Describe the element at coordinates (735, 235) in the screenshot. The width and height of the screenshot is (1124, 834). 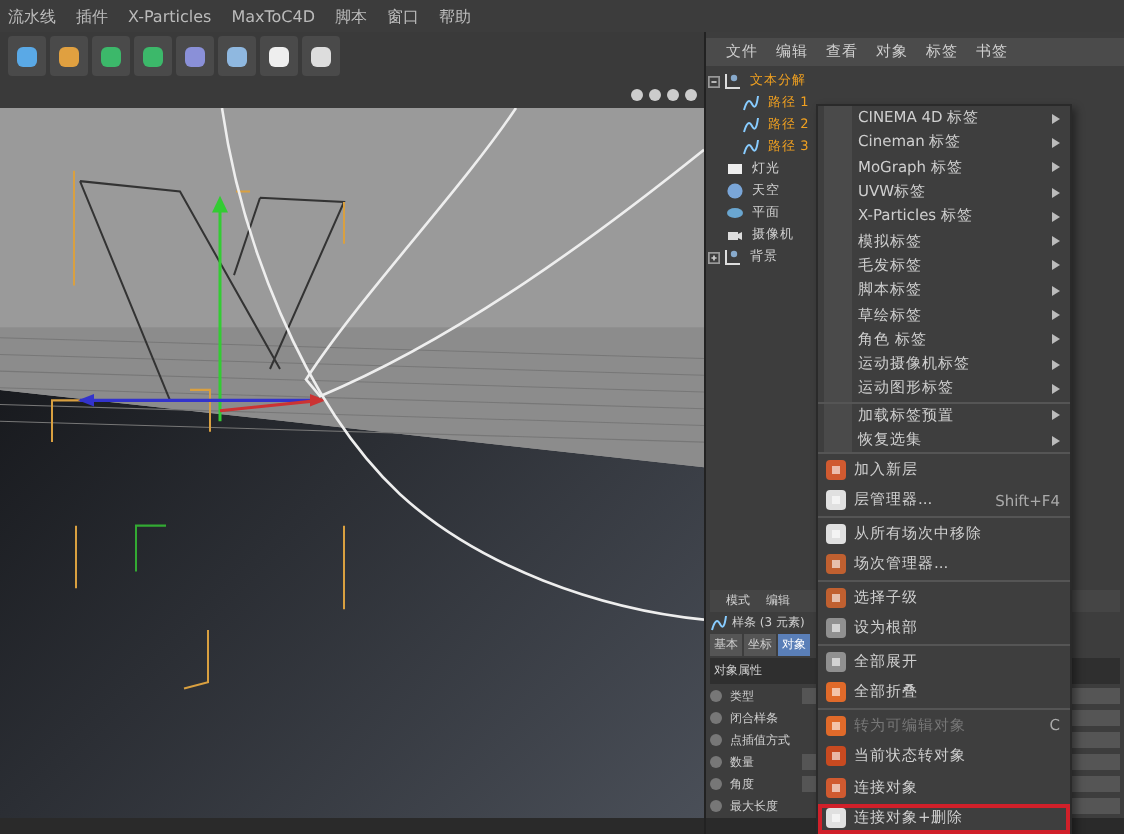
I see `camera-icon` at that location.